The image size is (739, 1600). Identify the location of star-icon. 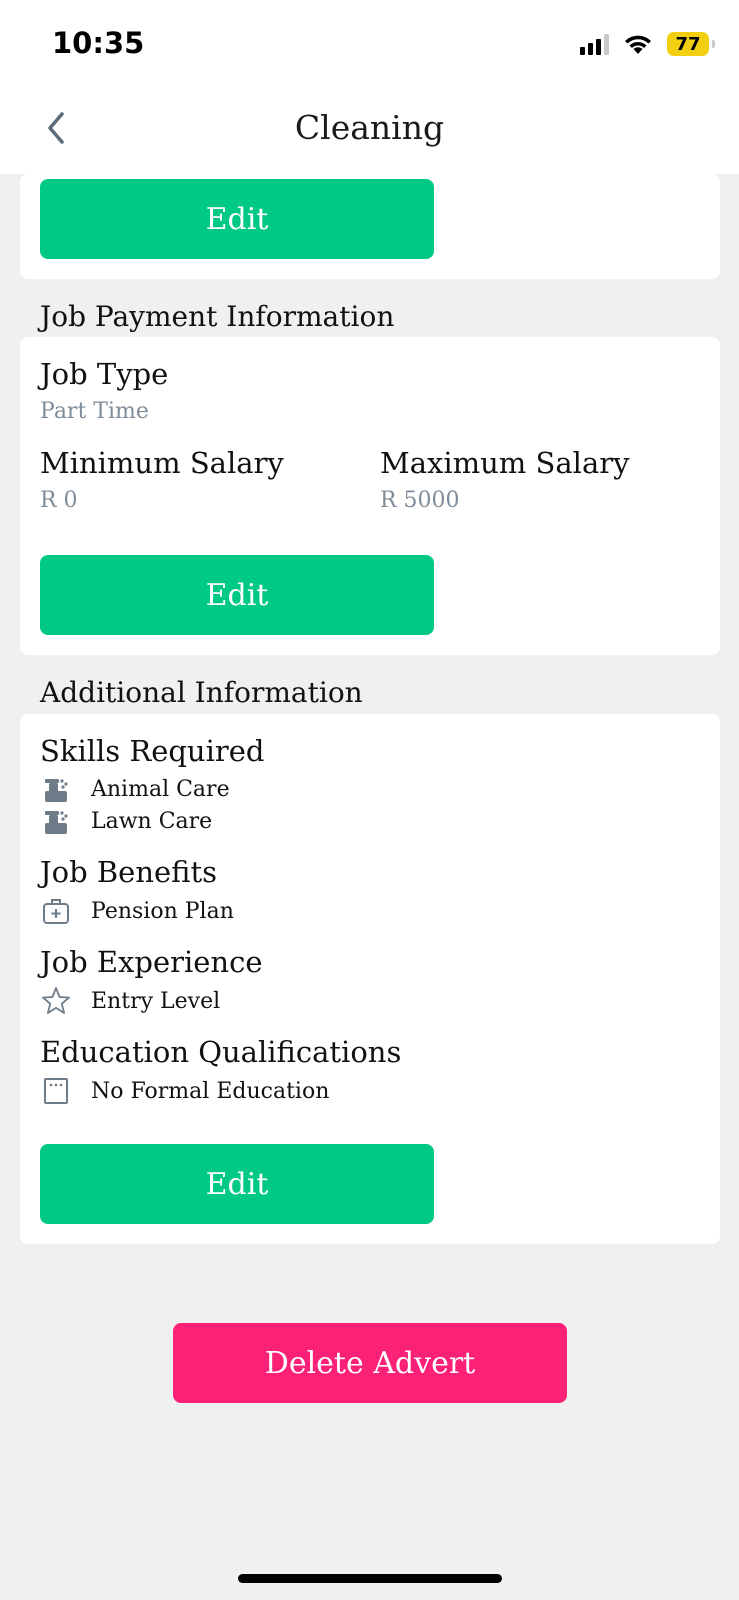
(56, 1001).